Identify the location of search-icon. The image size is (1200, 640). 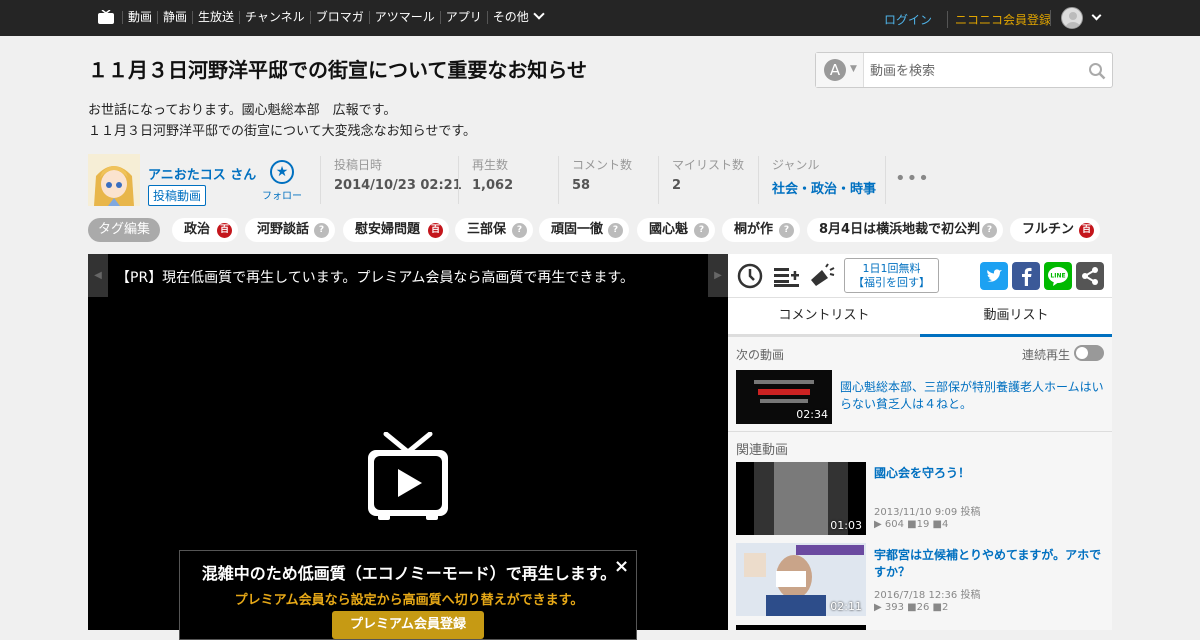
(1097, 71).